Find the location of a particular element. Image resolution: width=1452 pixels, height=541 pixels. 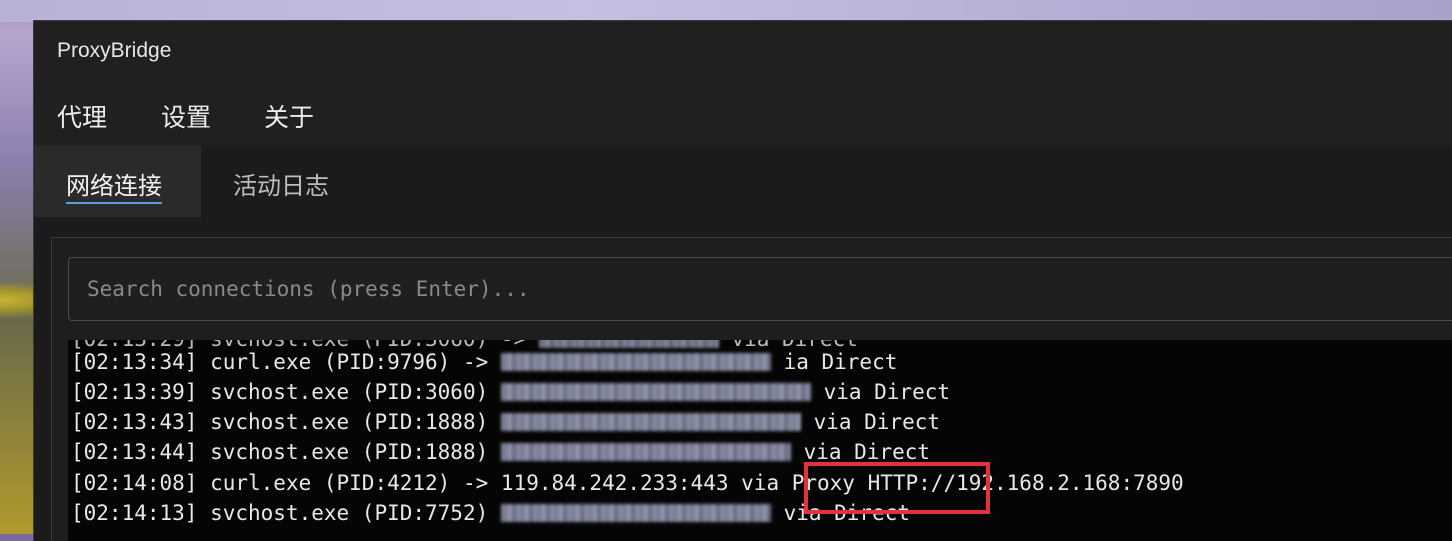

desktop-wallpaper-top is located at coordinates (726, 11).